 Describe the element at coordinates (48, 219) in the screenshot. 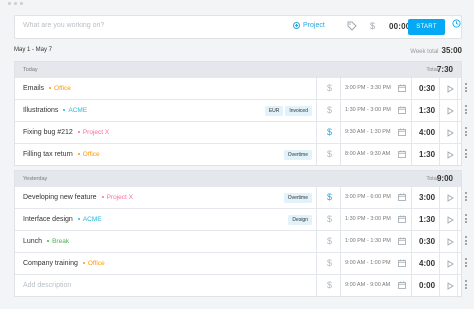

I see `entry-description: Interface design` at that location.